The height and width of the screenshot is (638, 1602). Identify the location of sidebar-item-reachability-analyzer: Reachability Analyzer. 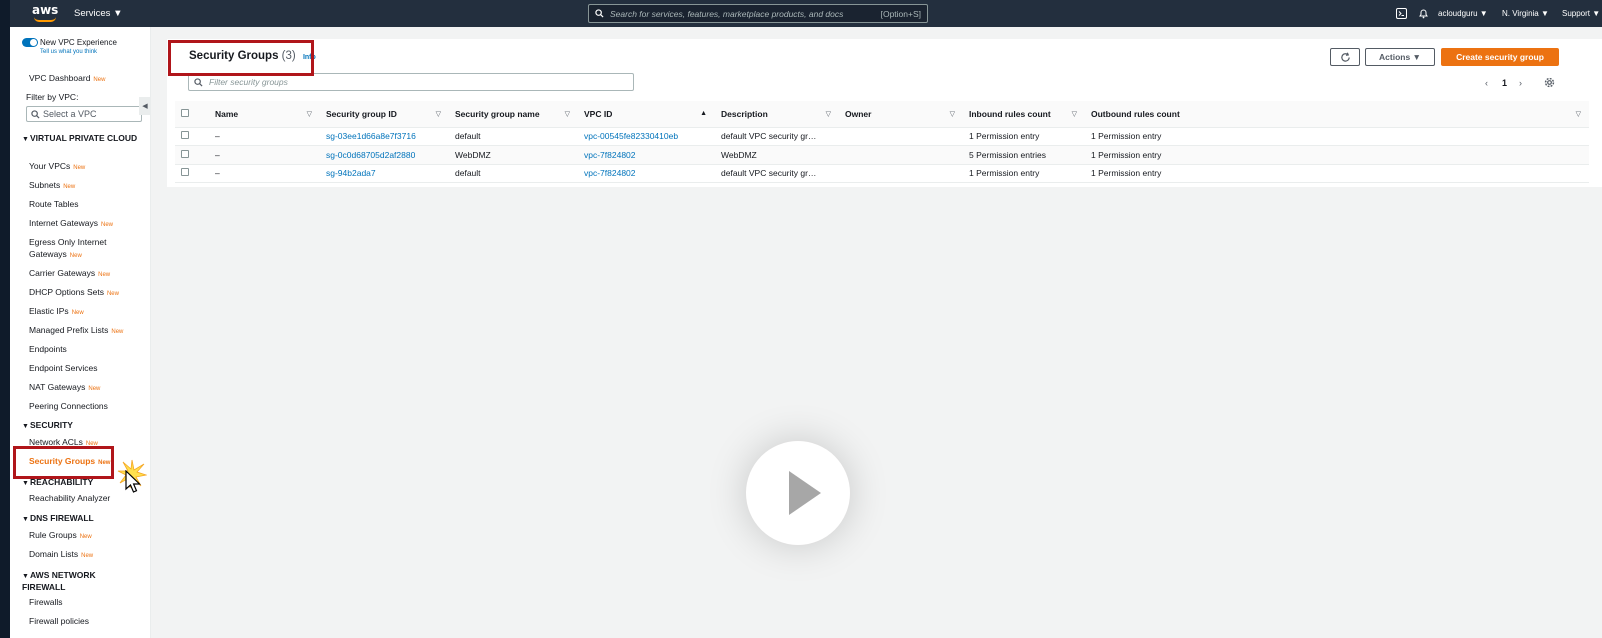
(69, 498).